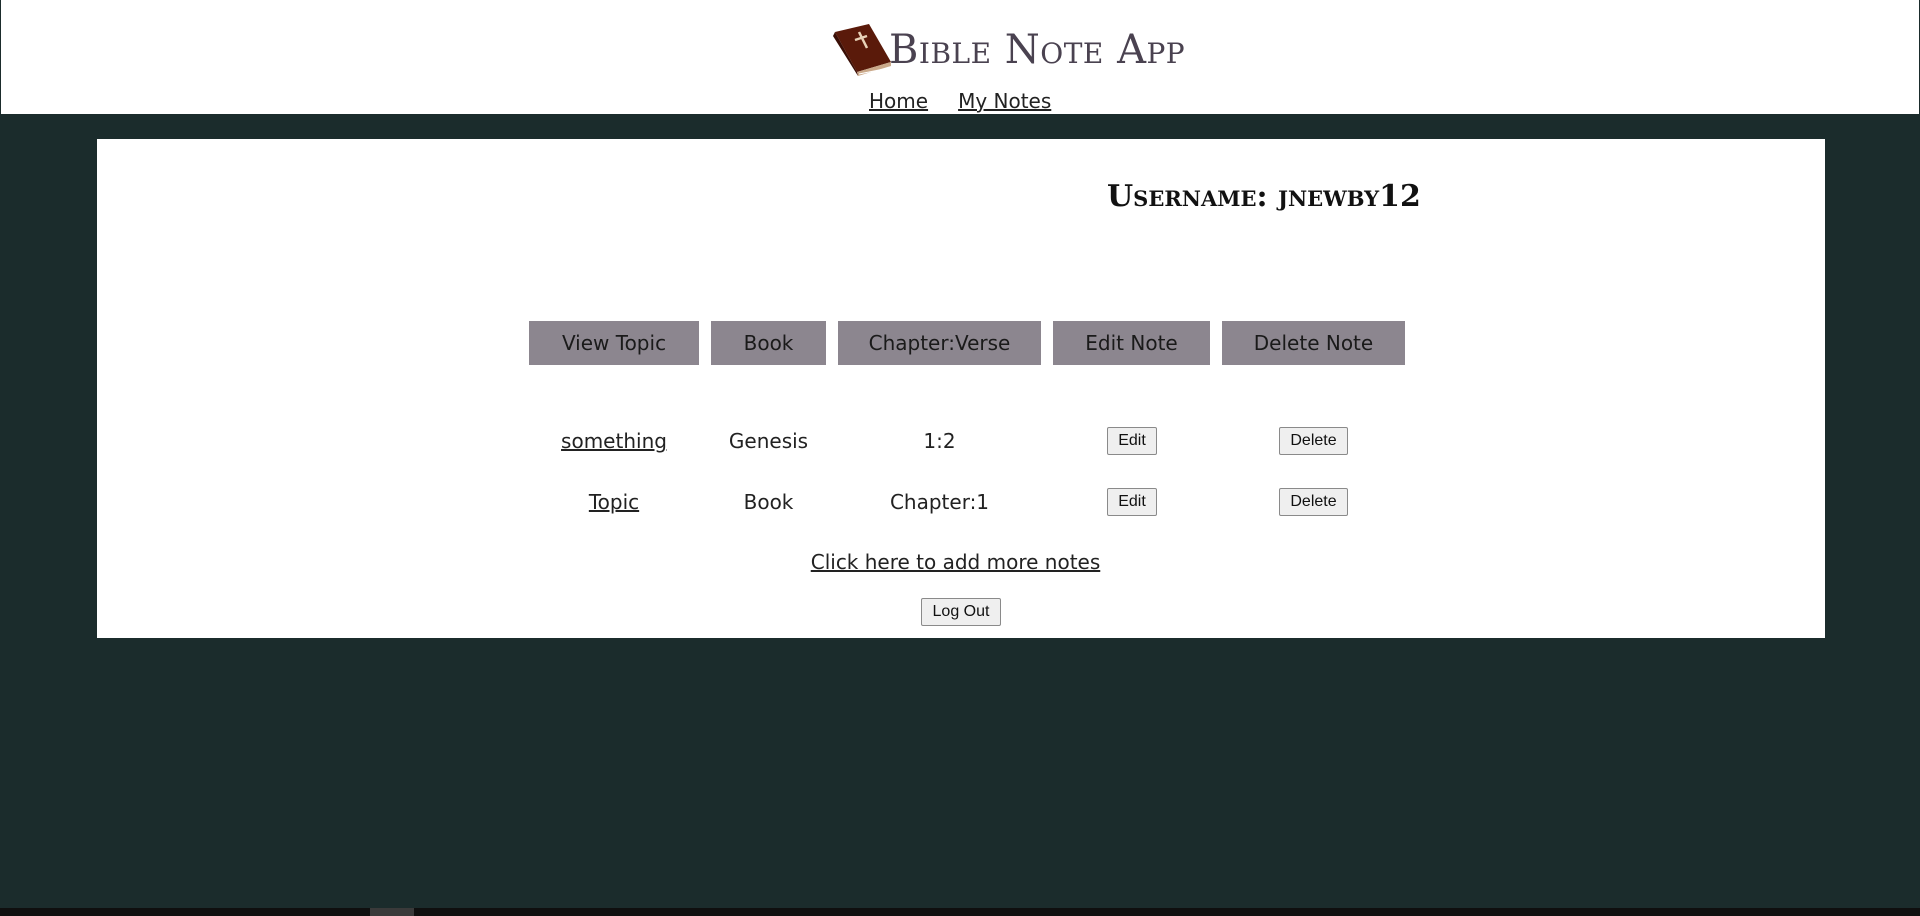  I want to click on taskbar-item, so click(392, 912).